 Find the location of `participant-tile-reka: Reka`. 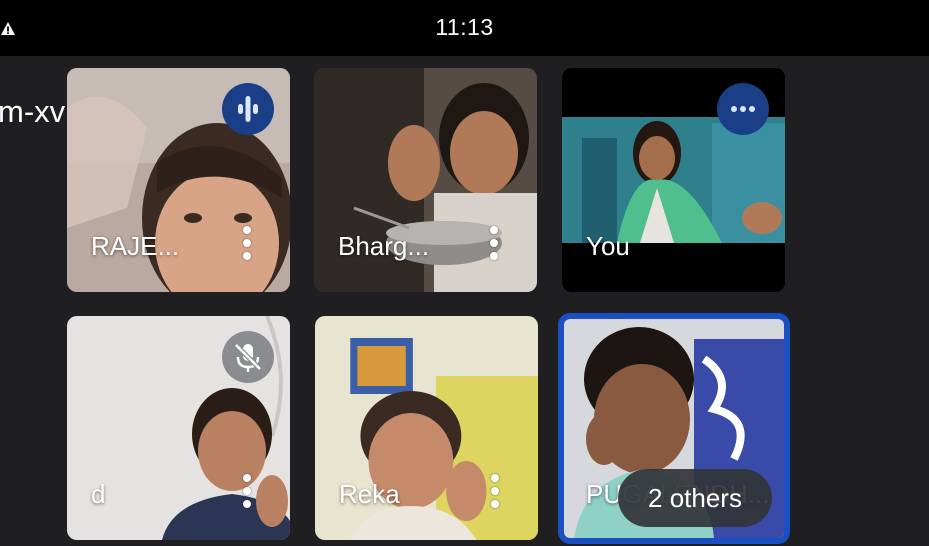

participant-tile-reka: Reka is located at coordinates (426, 428).